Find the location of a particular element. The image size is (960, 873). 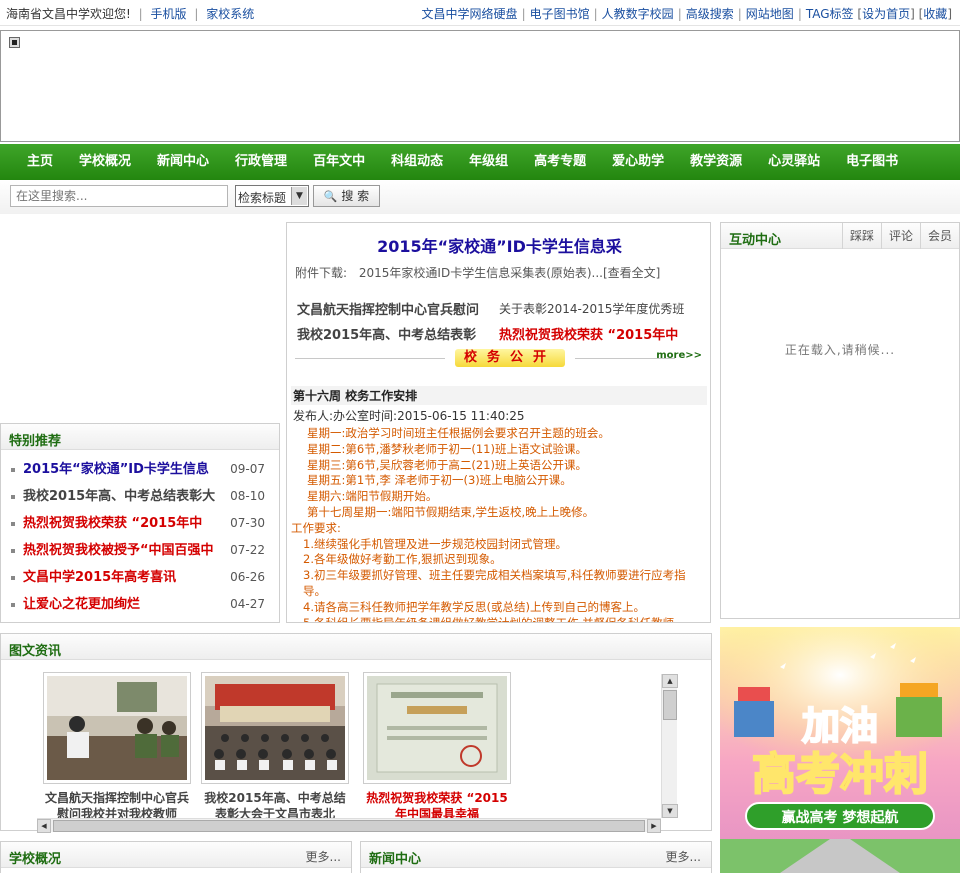

tag-link: TAG标签 is located at coordinates (830, 14).